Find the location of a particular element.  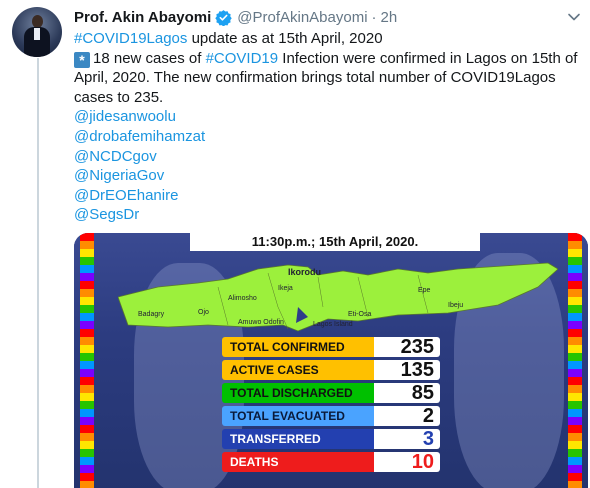

stat-label: TOTAL EVACUATED is located at coordinates (298, 416).